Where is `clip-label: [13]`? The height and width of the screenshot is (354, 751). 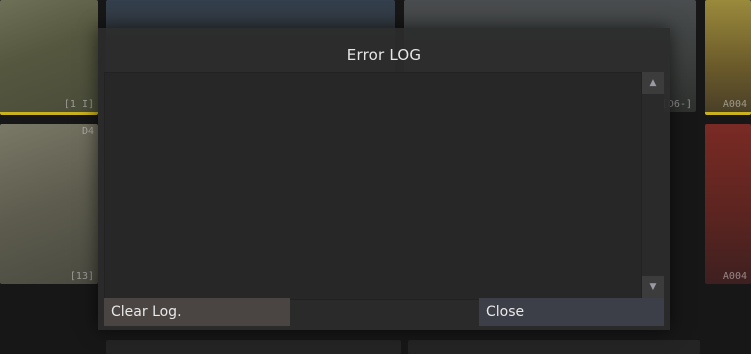
clip-label: [13] is located at coordinates (81, 276).